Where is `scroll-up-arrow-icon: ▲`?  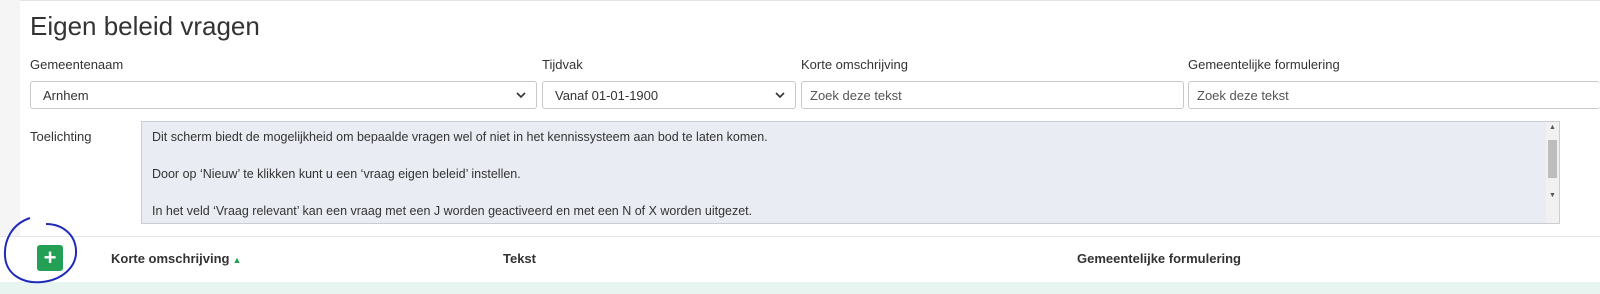
scroll-up-arrow-icon: ▲ is located at coordinates (1552, 127).